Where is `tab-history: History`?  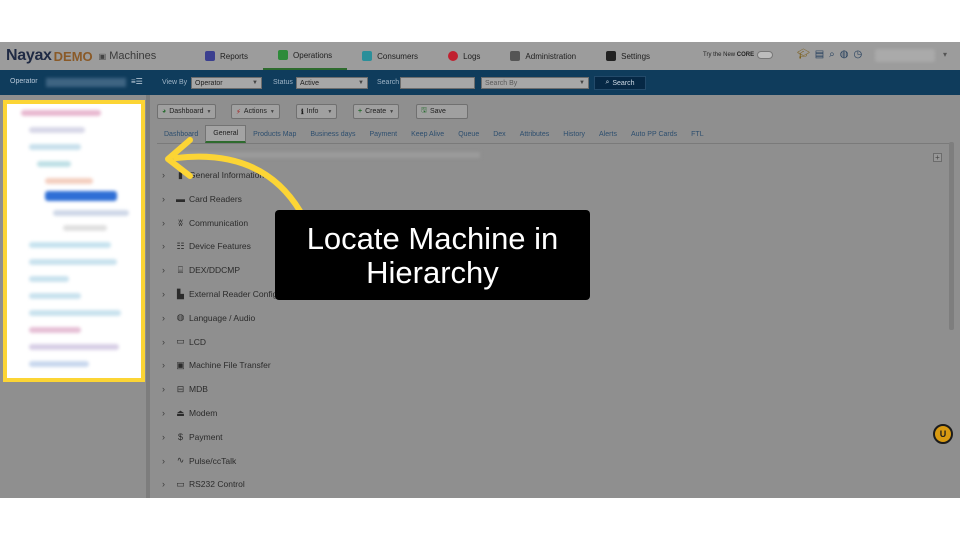
tab-history: History is located at coordinates (574, 134).